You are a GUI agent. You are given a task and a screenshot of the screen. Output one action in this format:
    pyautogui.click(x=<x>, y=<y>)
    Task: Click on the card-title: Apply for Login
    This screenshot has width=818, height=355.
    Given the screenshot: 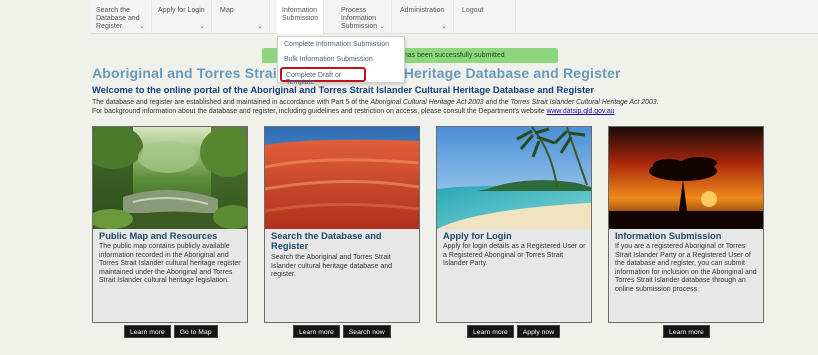 What is the action you would take?
    pyautogui.click(x=477, y=236)
    